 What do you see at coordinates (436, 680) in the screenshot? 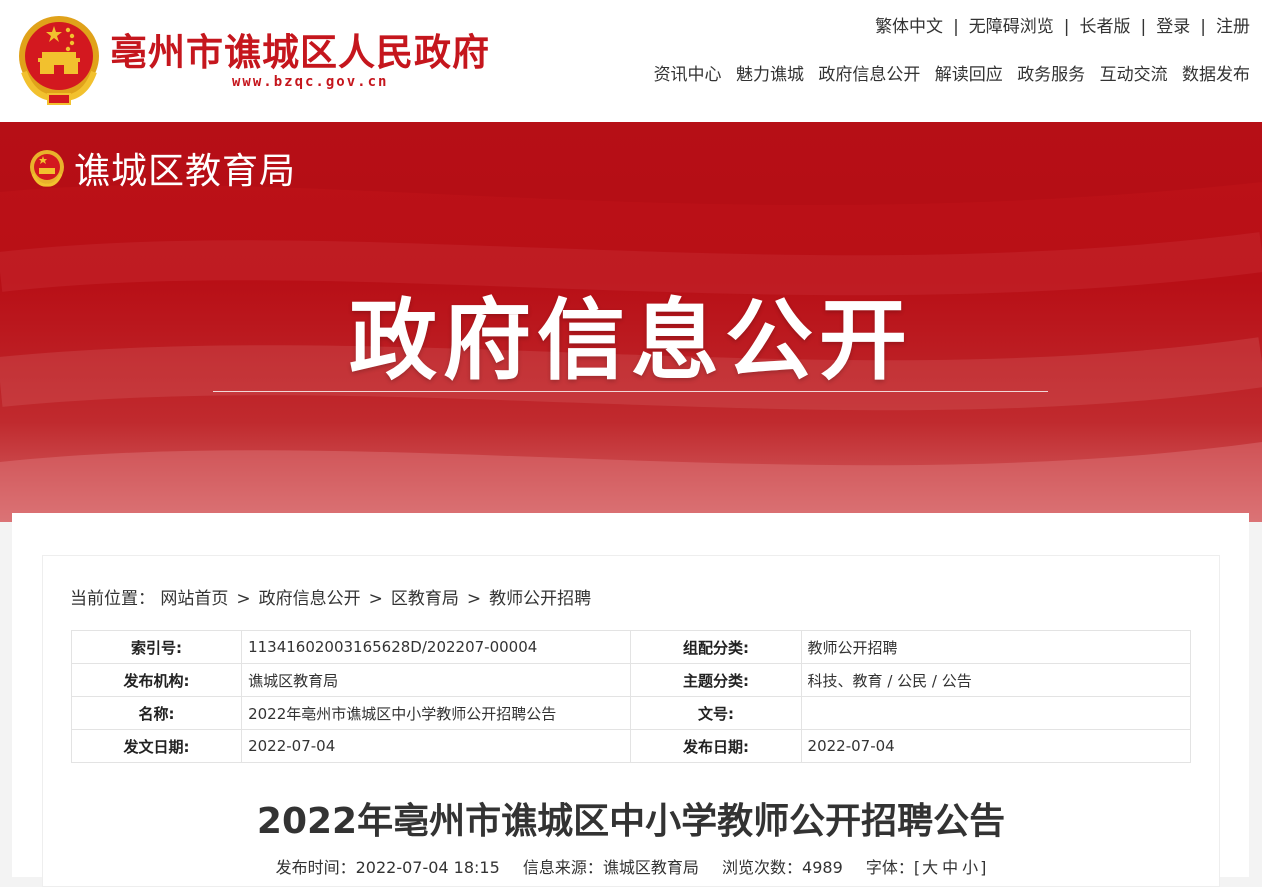
I see `meta-value: 谯城区教育局` at bounding box center [436, 680].